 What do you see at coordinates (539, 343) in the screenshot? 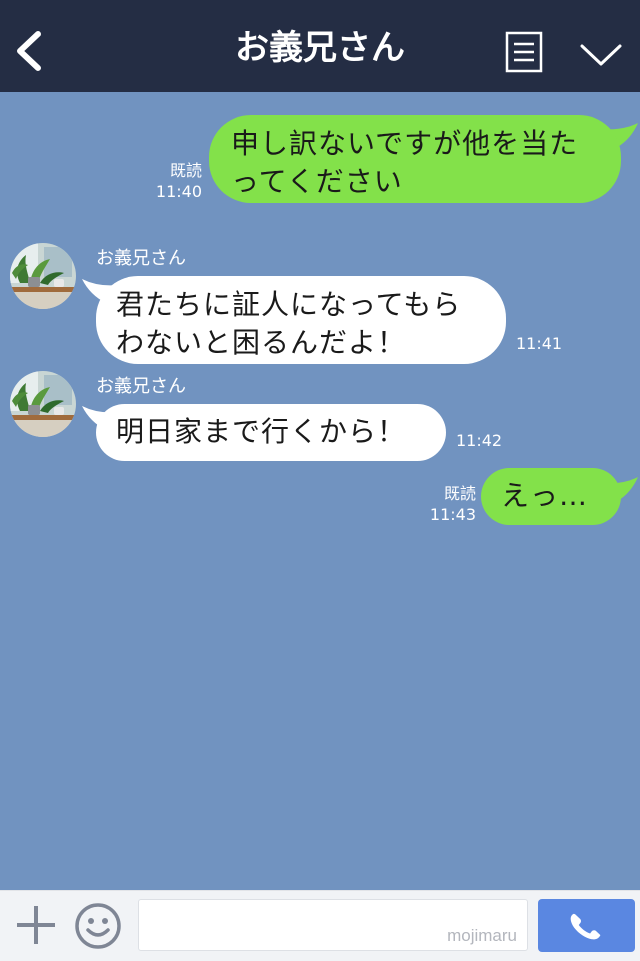
I see `message-time: 11:41` at bounding box center [539, 343].